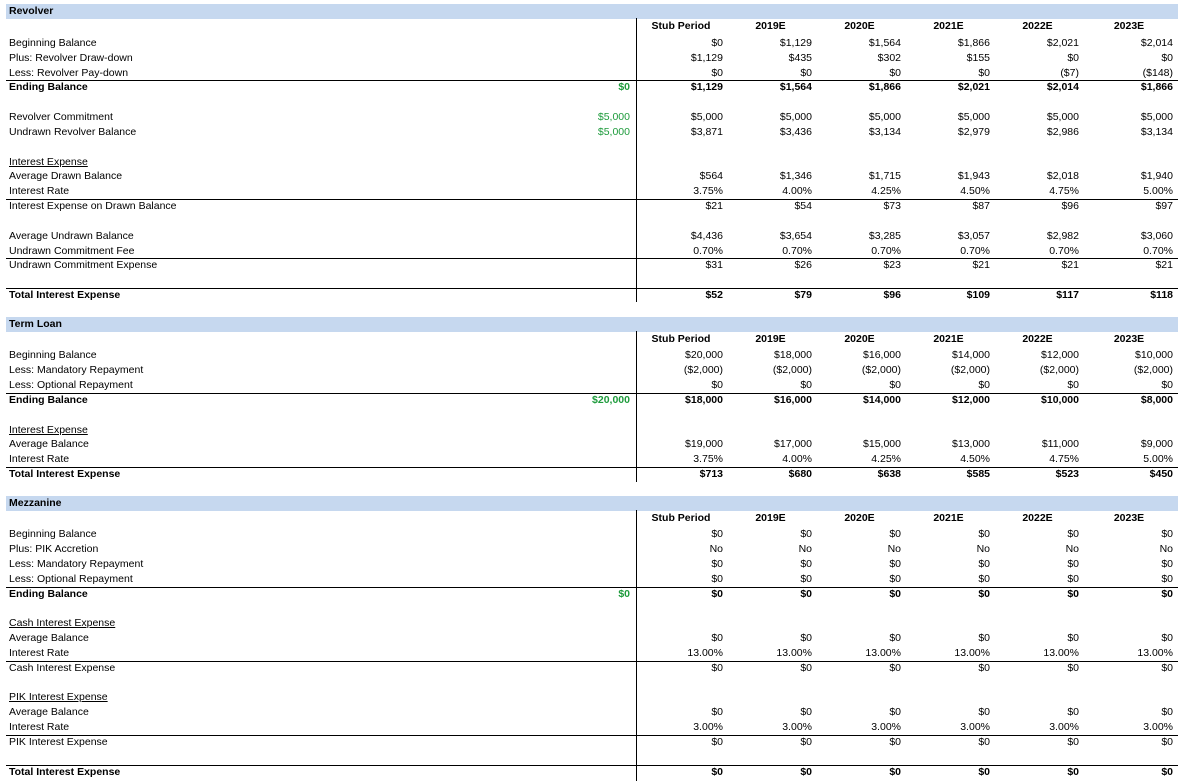  What do you see at coordinates (93, 206) in the screenshot?
I see `row-label: Interest Expense on Drawn Balance` at bounding box center [93, 206].